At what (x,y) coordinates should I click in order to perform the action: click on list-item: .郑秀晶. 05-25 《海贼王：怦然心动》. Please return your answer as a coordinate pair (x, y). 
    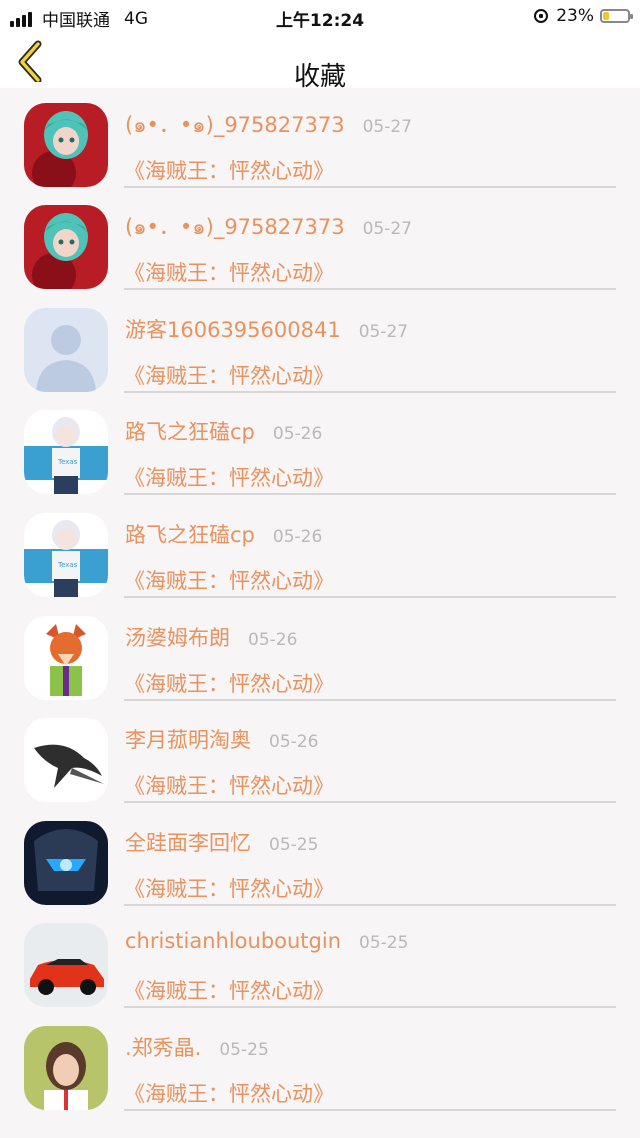
    Looking at the image, I should click on (320, 1063).